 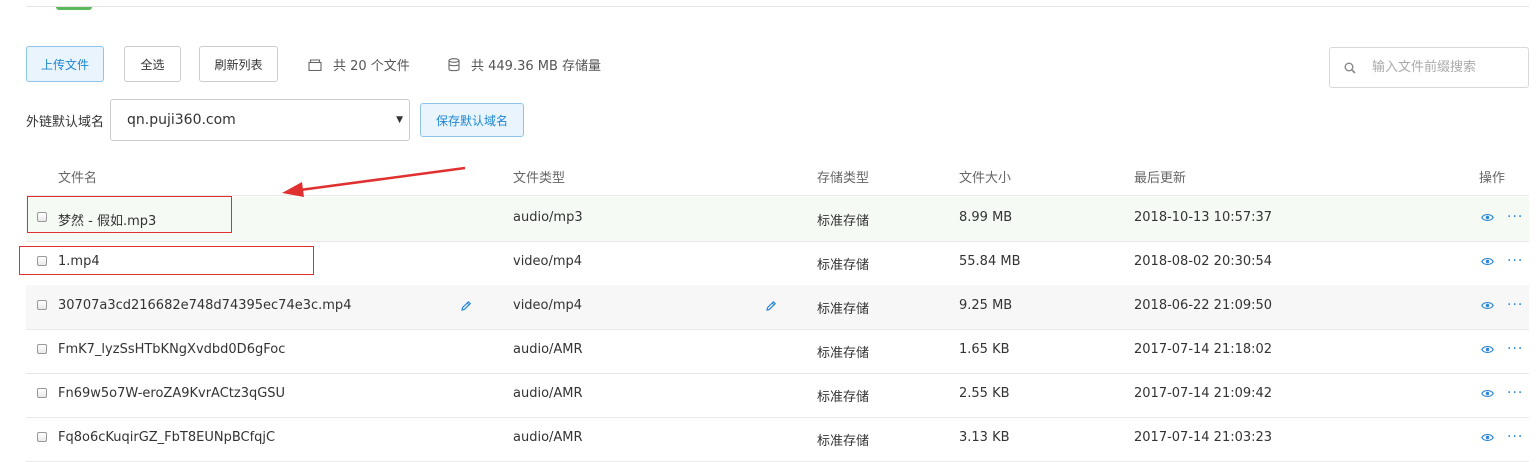 I want to click on col-file-type: 文件类型, so click(x=539, y=178).